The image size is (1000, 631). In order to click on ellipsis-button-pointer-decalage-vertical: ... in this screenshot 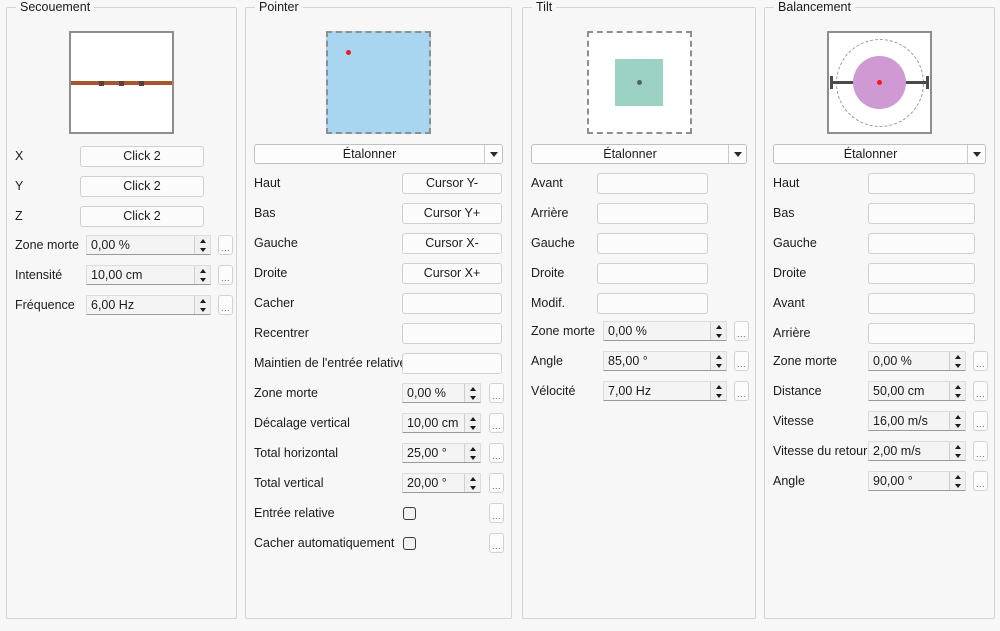, I will do `click(496, 423)`.